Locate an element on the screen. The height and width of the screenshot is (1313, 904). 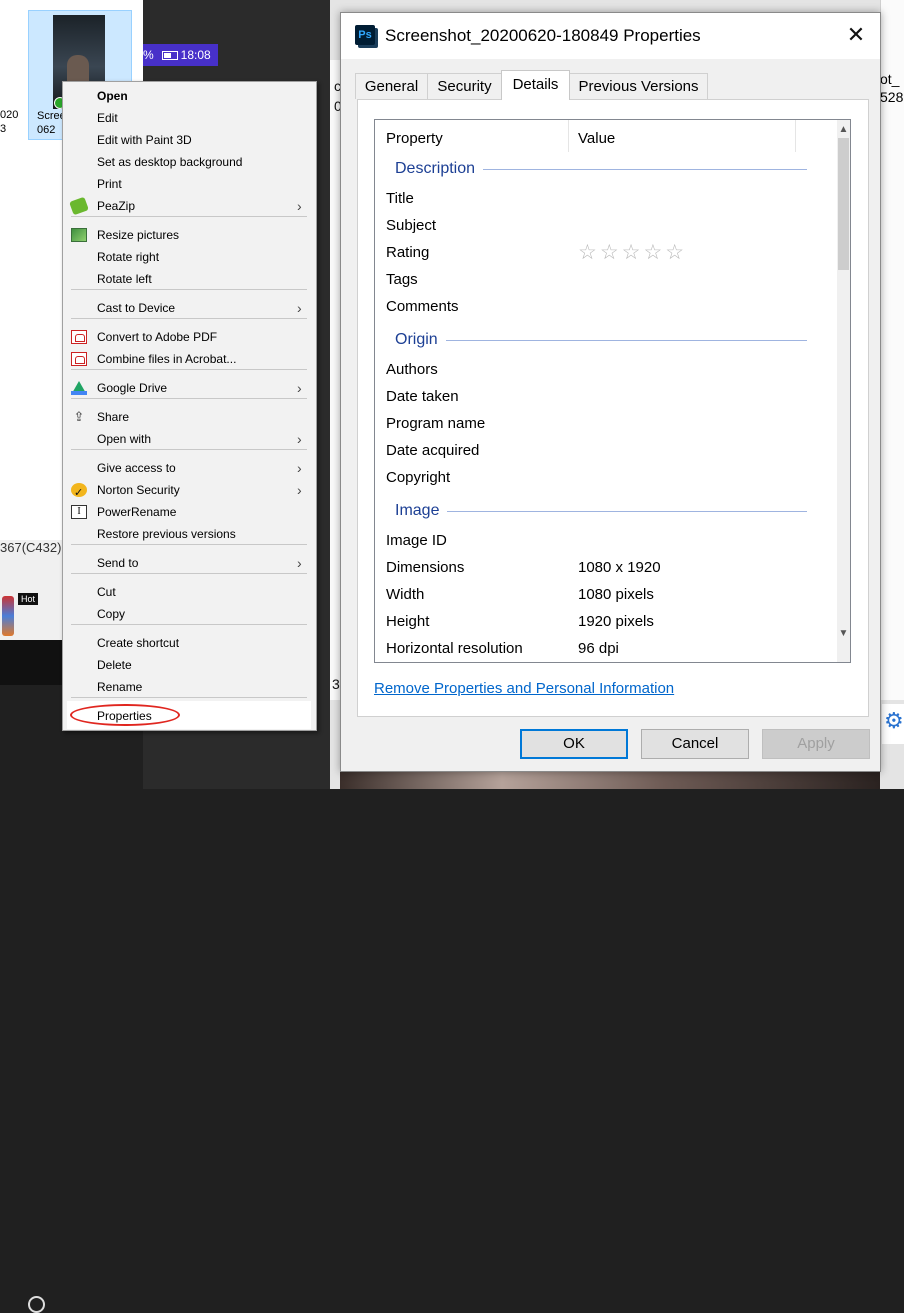
property-row: Rating ☆☆☆☆☆ is located at coordinates (606, 253).